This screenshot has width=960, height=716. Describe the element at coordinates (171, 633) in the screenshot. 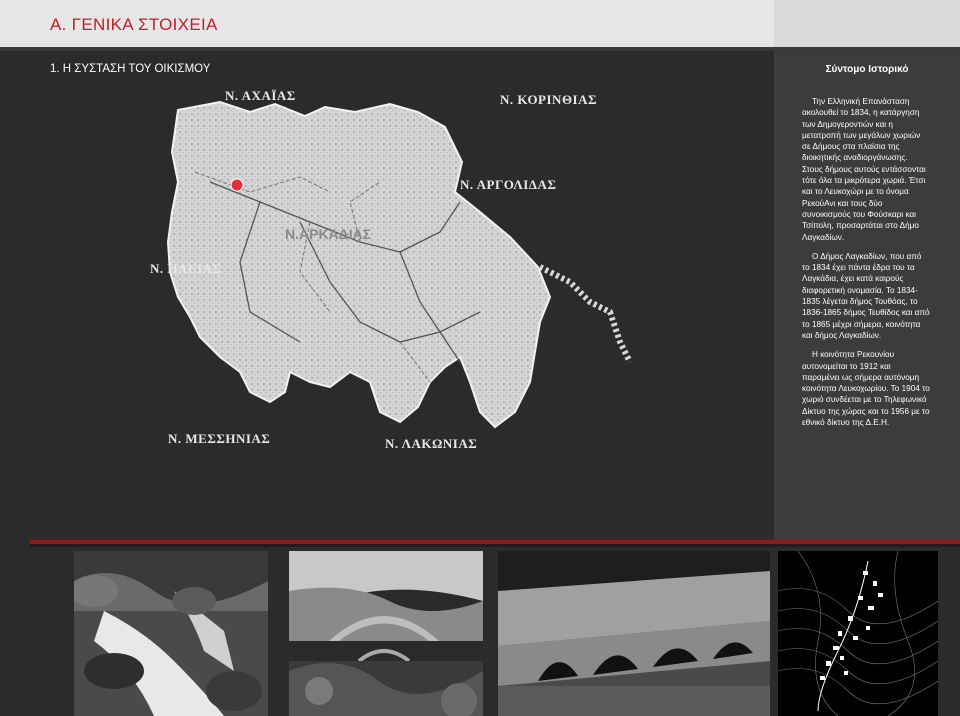

I see `photo-river-stream` at that location.